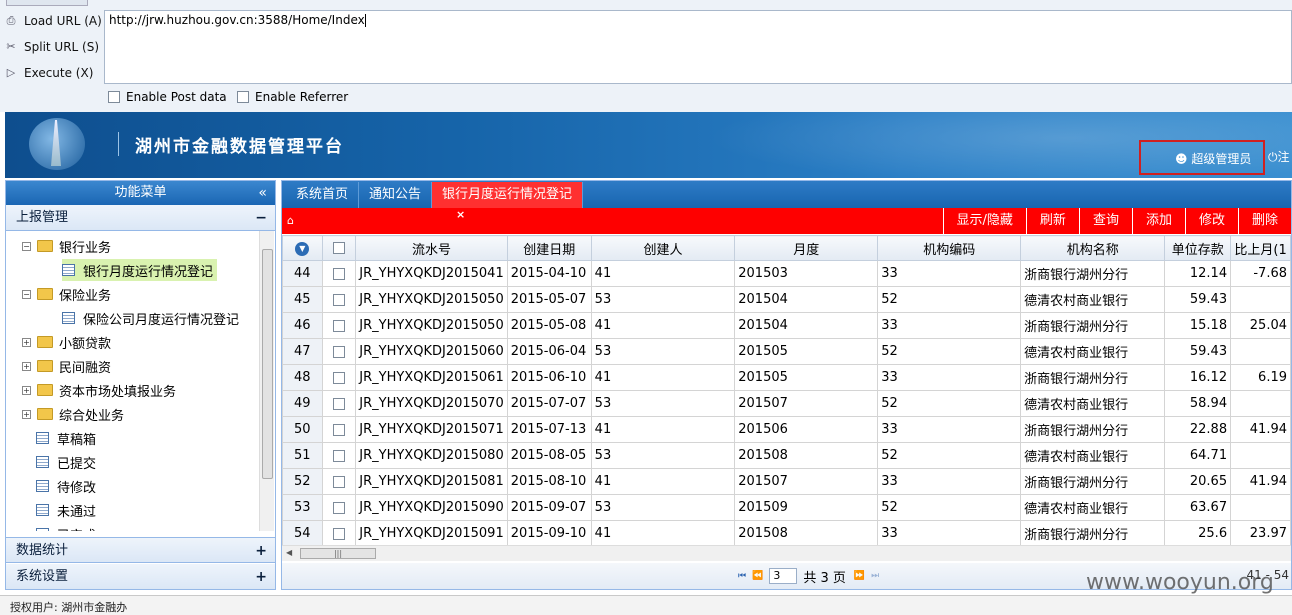  Describe the element at coordinates (51, 47) in the screenshot. I see `split-url-button: ✂ Split URL (S)` at that location.